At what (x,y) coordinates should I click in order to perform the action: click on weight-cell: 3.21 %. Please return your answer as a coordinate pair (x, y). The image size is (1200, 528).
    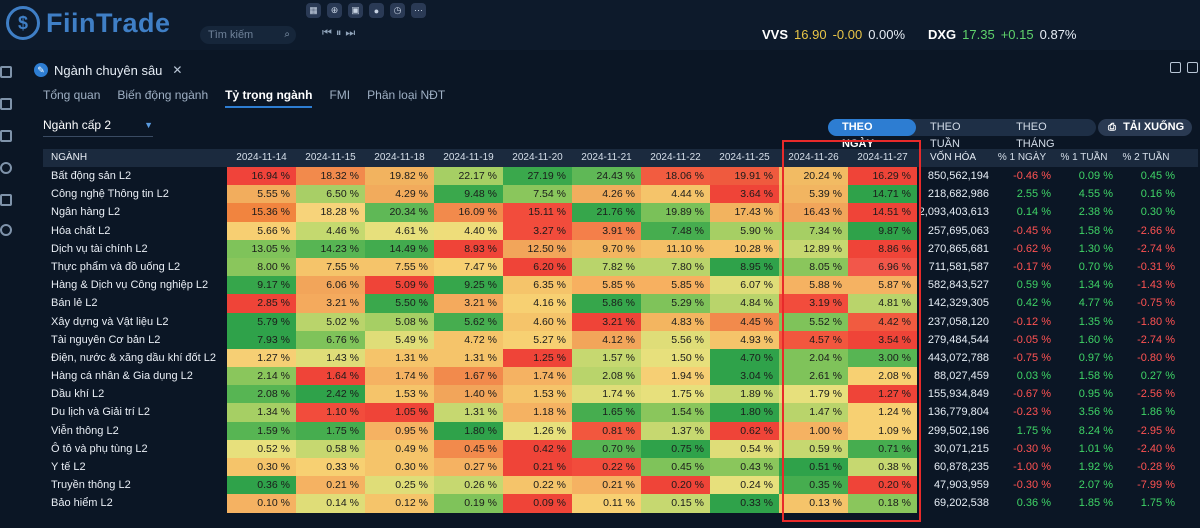
    Looking at the image, I should click on (330, 303).